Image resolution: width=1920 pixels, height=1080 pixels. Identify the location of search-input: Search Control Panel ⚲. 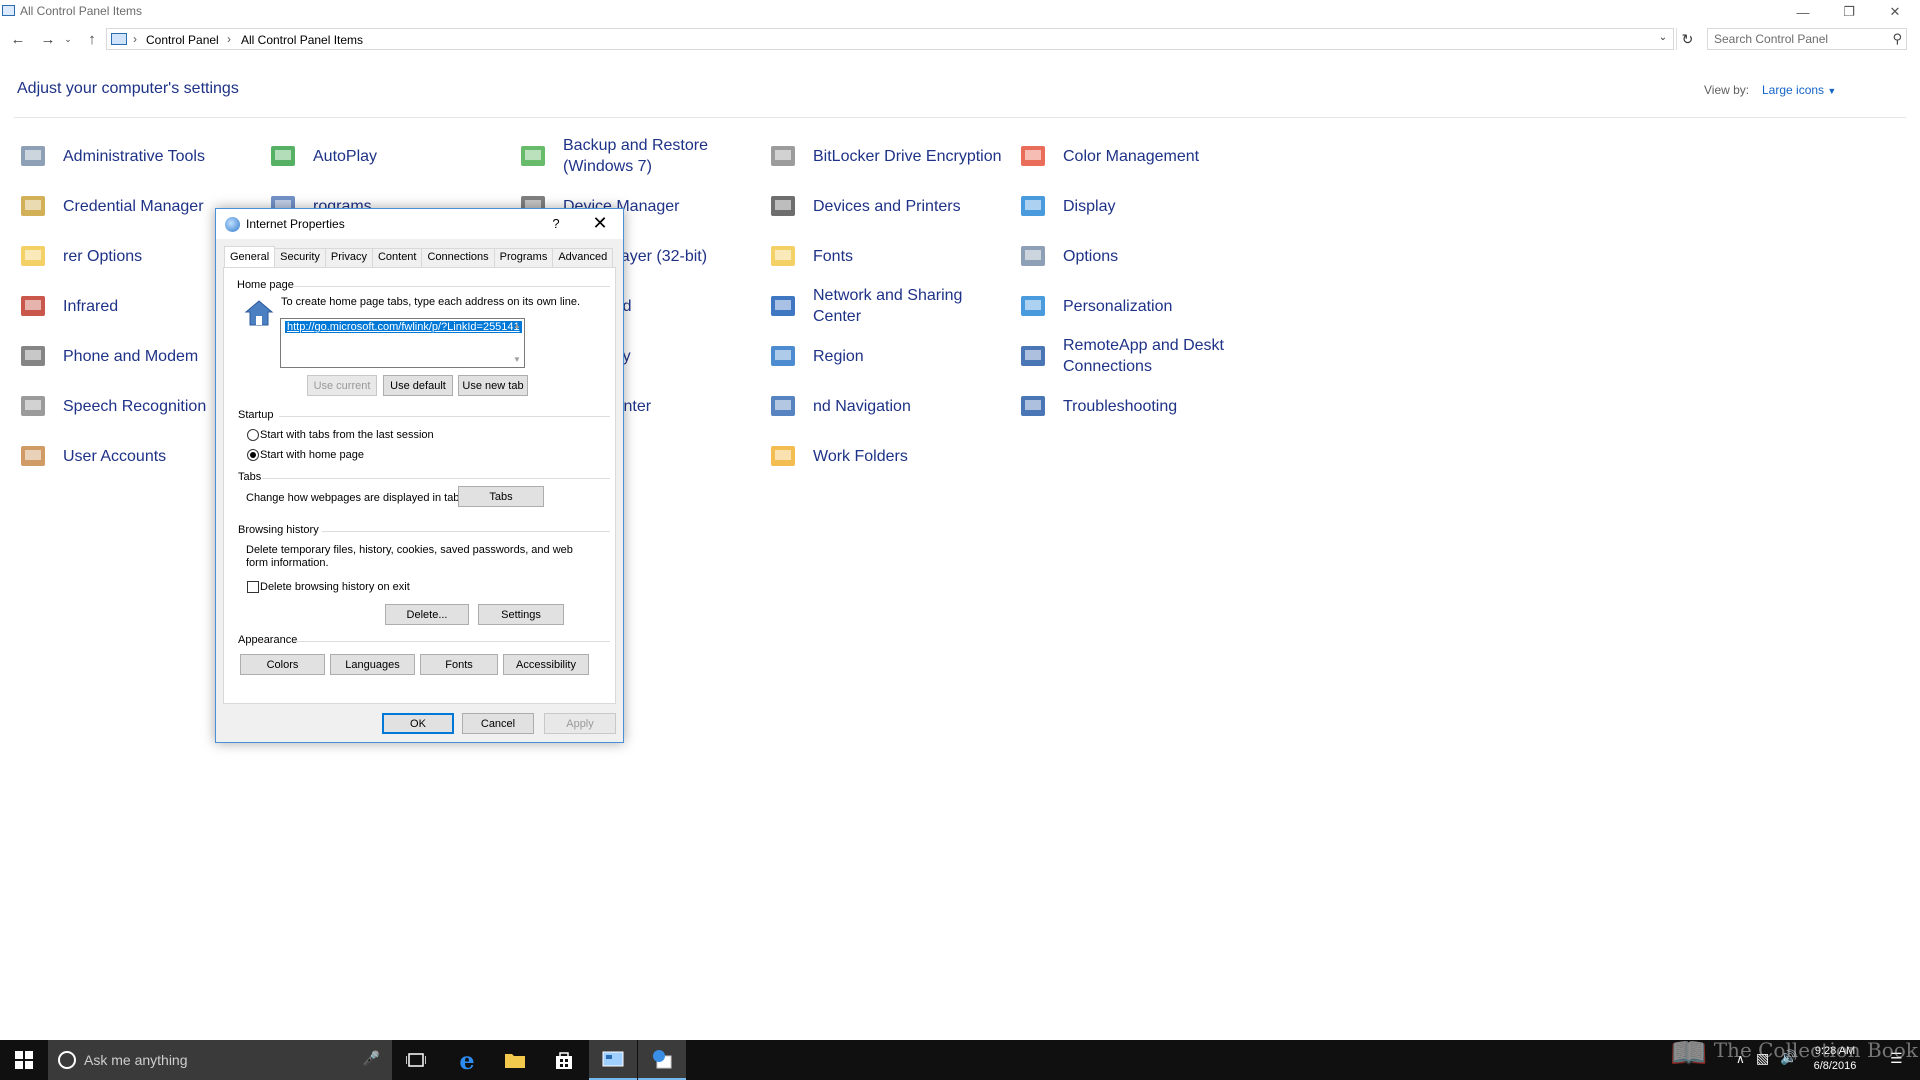
(1807, 39).